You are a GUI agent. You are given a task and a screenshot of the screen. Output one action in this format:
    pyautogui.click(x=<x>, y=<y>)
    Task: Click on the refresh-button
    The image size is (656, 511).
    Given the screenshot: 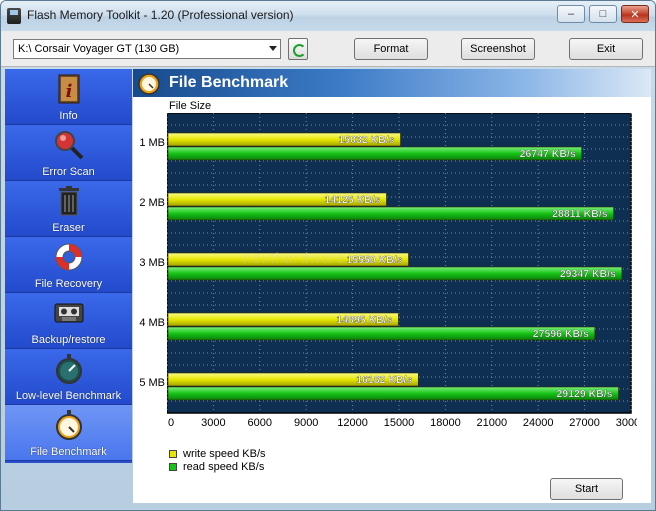 What is the action you would take?
    pyautogui.click(x=298, y=49)
    